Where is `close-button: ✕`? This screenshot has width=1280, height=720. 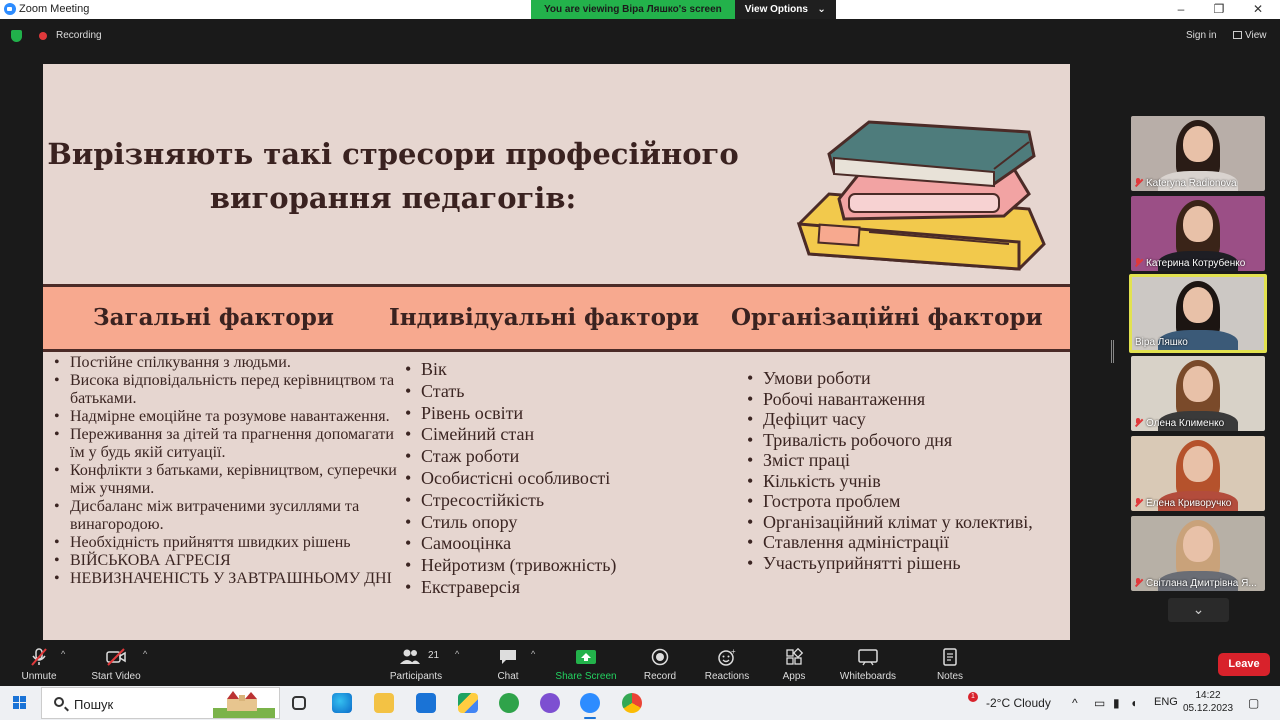
close-button: ✕ is located at coordinates (1258, 9).